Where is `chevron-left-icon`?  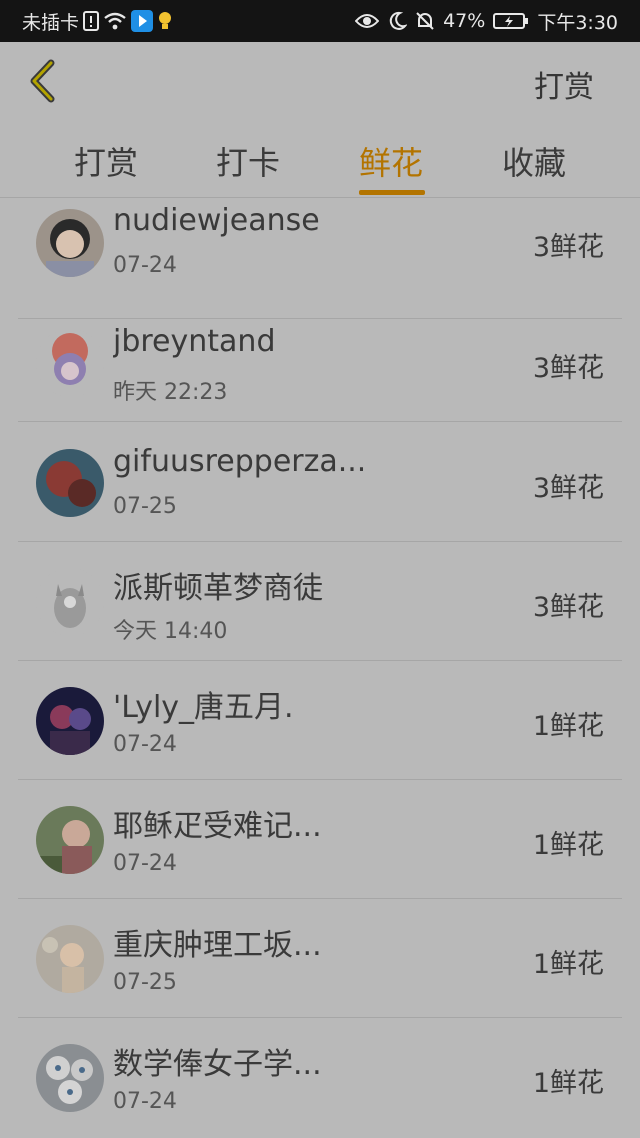 chevron-left-icon is located at coordinates (42, 81).